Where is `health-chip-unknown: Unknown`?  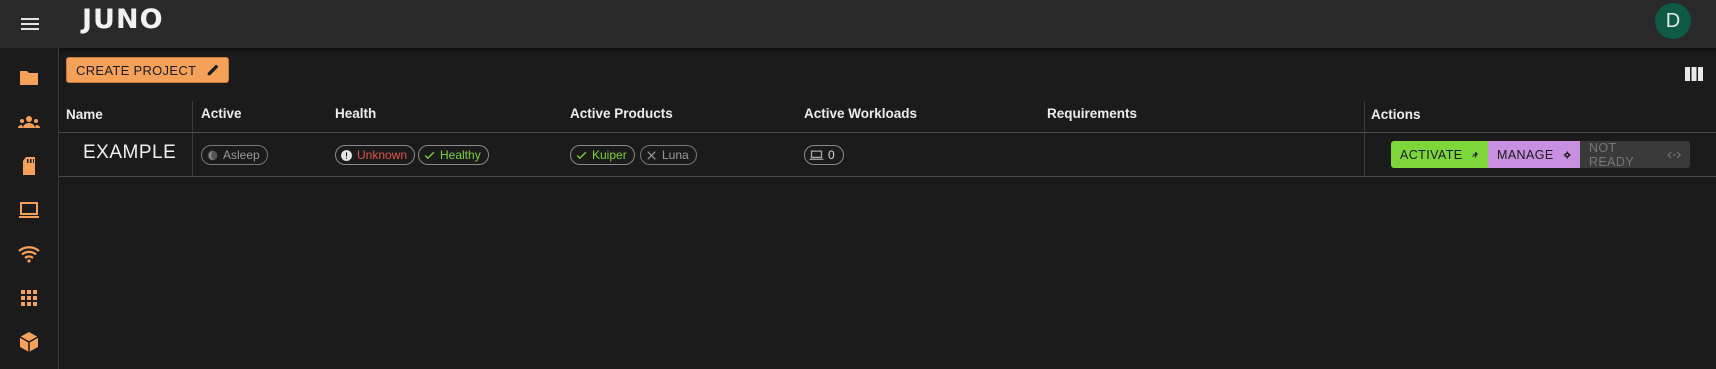
health-chip-unknown: Unknown is located at coordinates (375, 155).